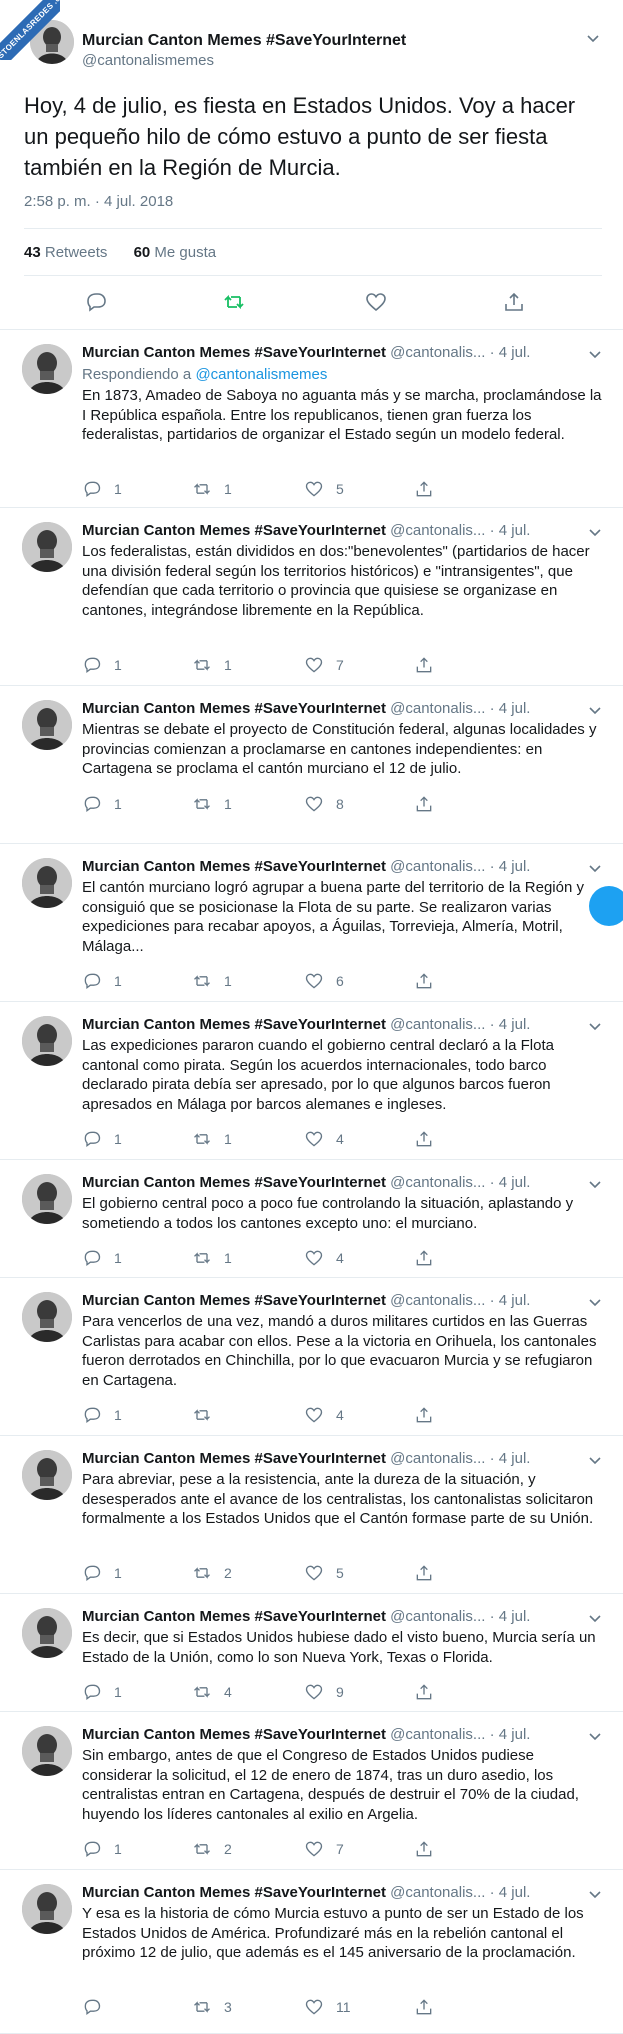 The width and height of the screenshot is (623, 2034). Describe the element at coordinates (175, 252) in the screenshot. I see `likes-stat: 60 Me gusta` at that location.